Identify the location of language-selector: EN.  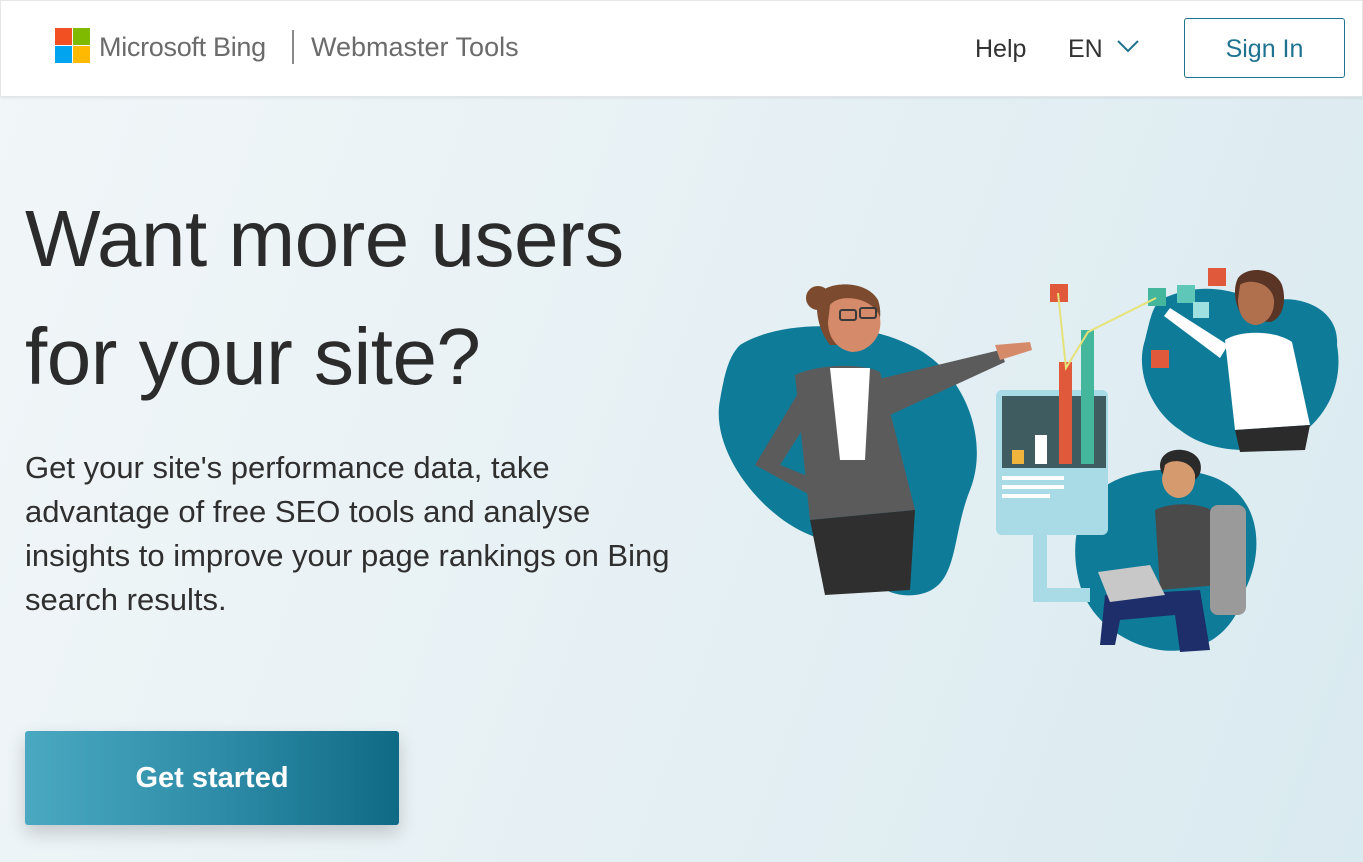
(1085, 49).